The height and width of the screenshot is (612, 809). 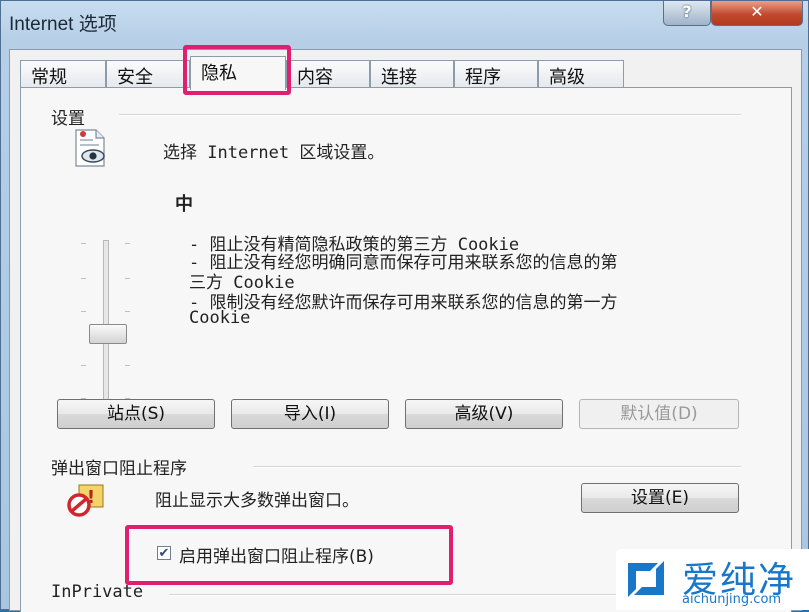 I want to click on close-button: ✕, so click(x=757, y=13).